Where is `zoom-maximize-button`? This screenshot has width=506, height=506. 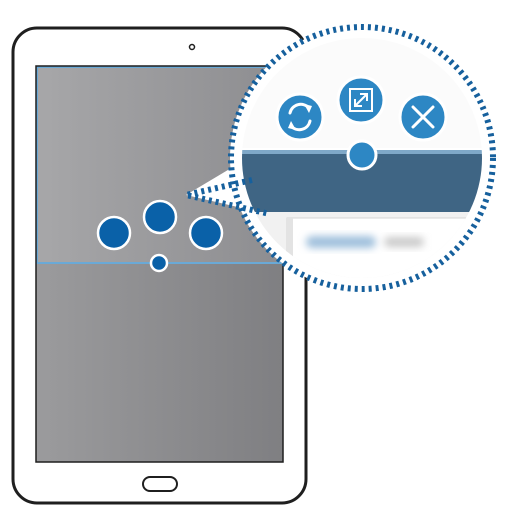 zoom-maximize-button is located at coordinates (361, 100).